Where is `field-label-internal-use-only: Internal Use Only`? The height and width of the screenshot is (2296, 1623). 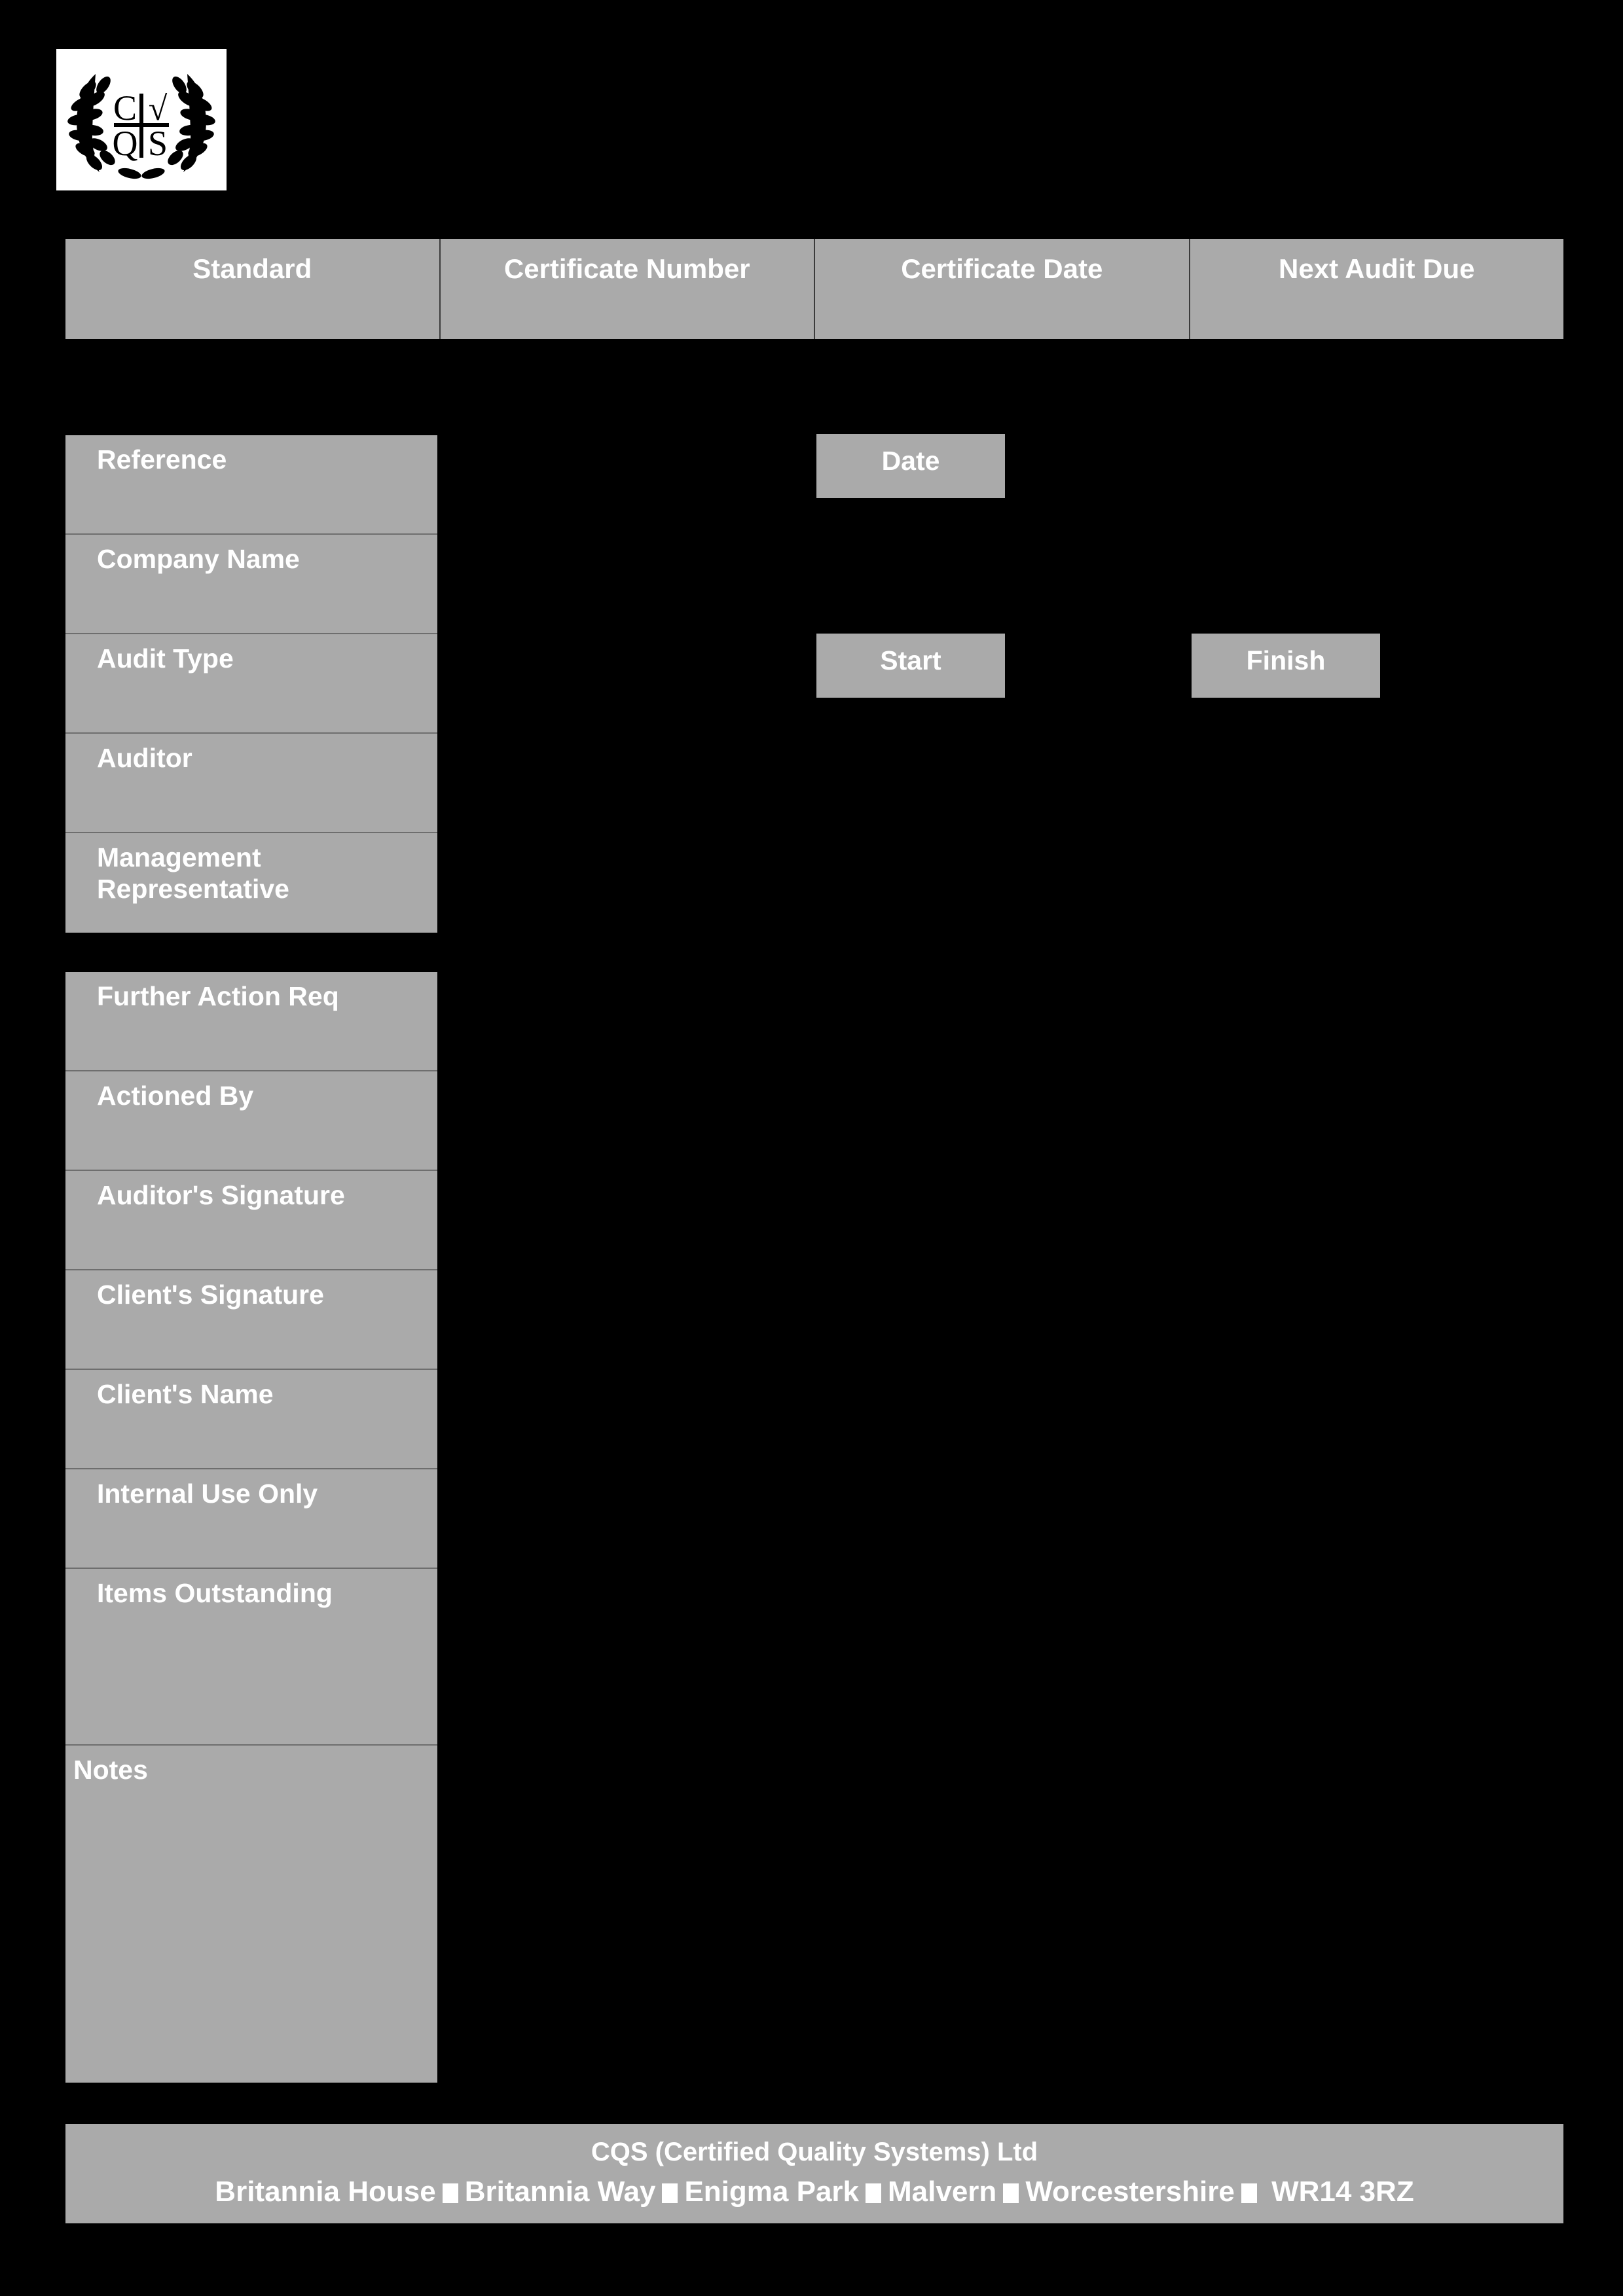 field-label-internal-use-only: Internal Use Only is located at coordinates (251, 1519).